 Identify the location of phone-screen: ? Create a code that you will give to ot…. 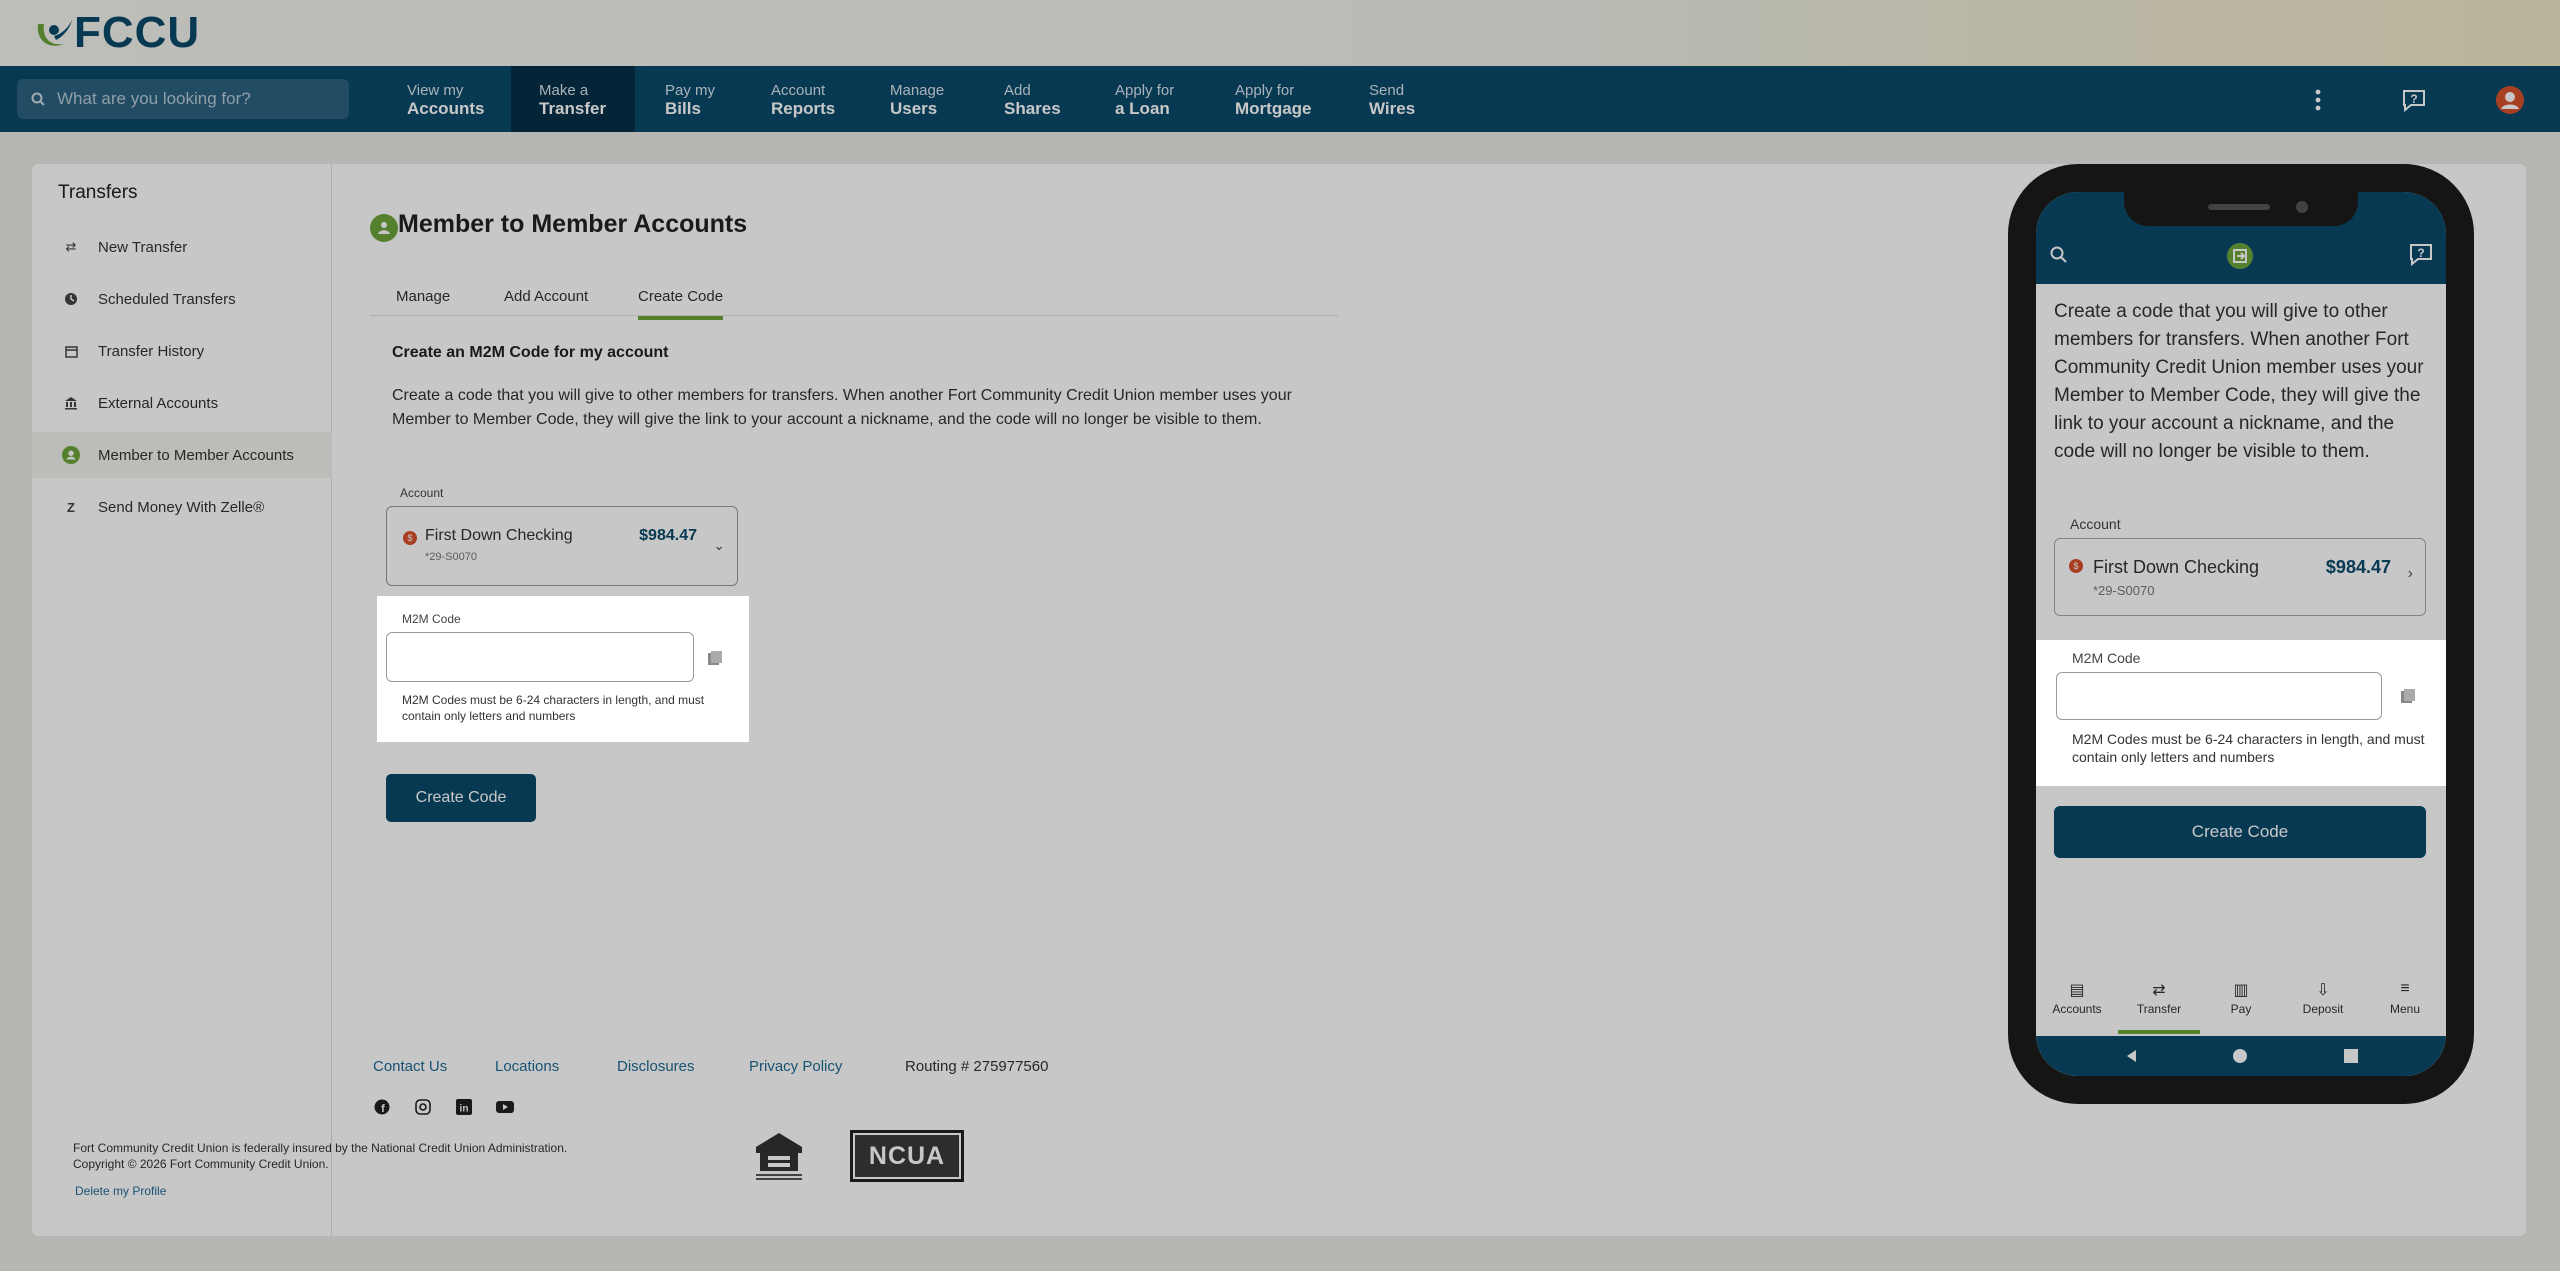
(2241, 634).